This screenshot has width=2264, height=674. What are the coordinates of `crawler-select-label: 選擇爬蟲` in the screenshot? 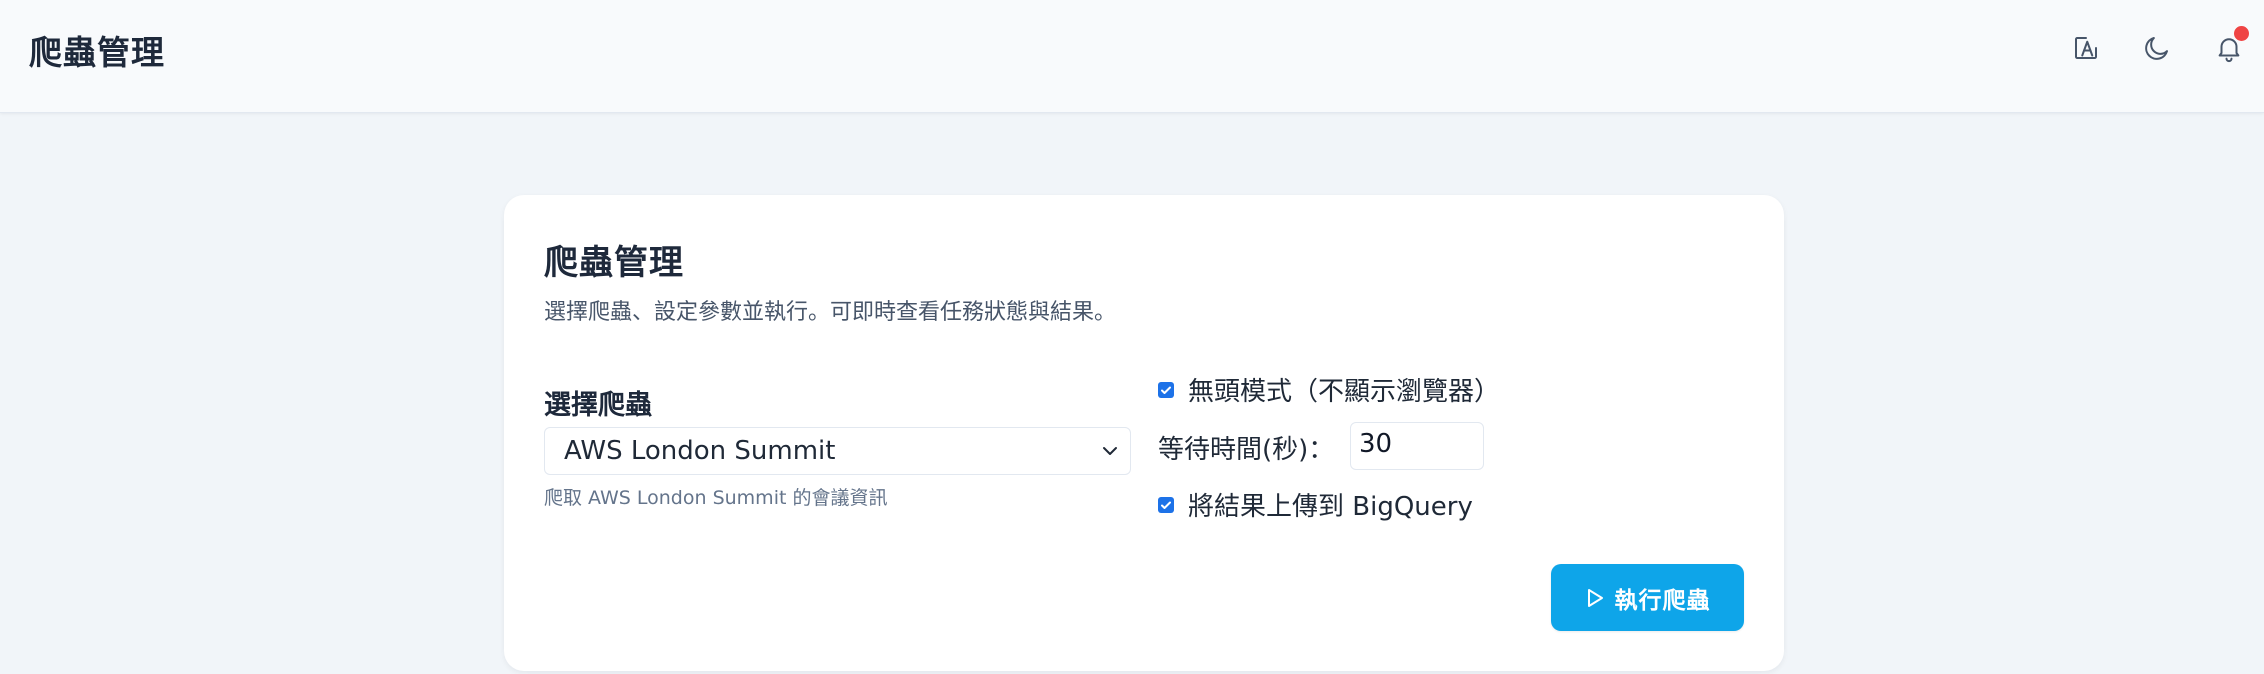 It's located at (598, 405).